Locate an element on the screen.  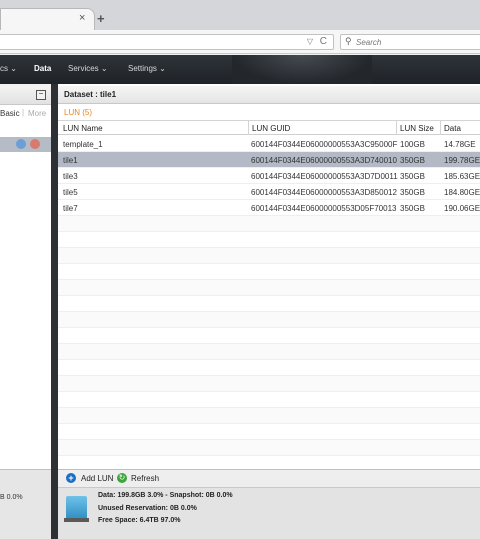
collapse-panel-button: − is located at coordinates (41, 95).